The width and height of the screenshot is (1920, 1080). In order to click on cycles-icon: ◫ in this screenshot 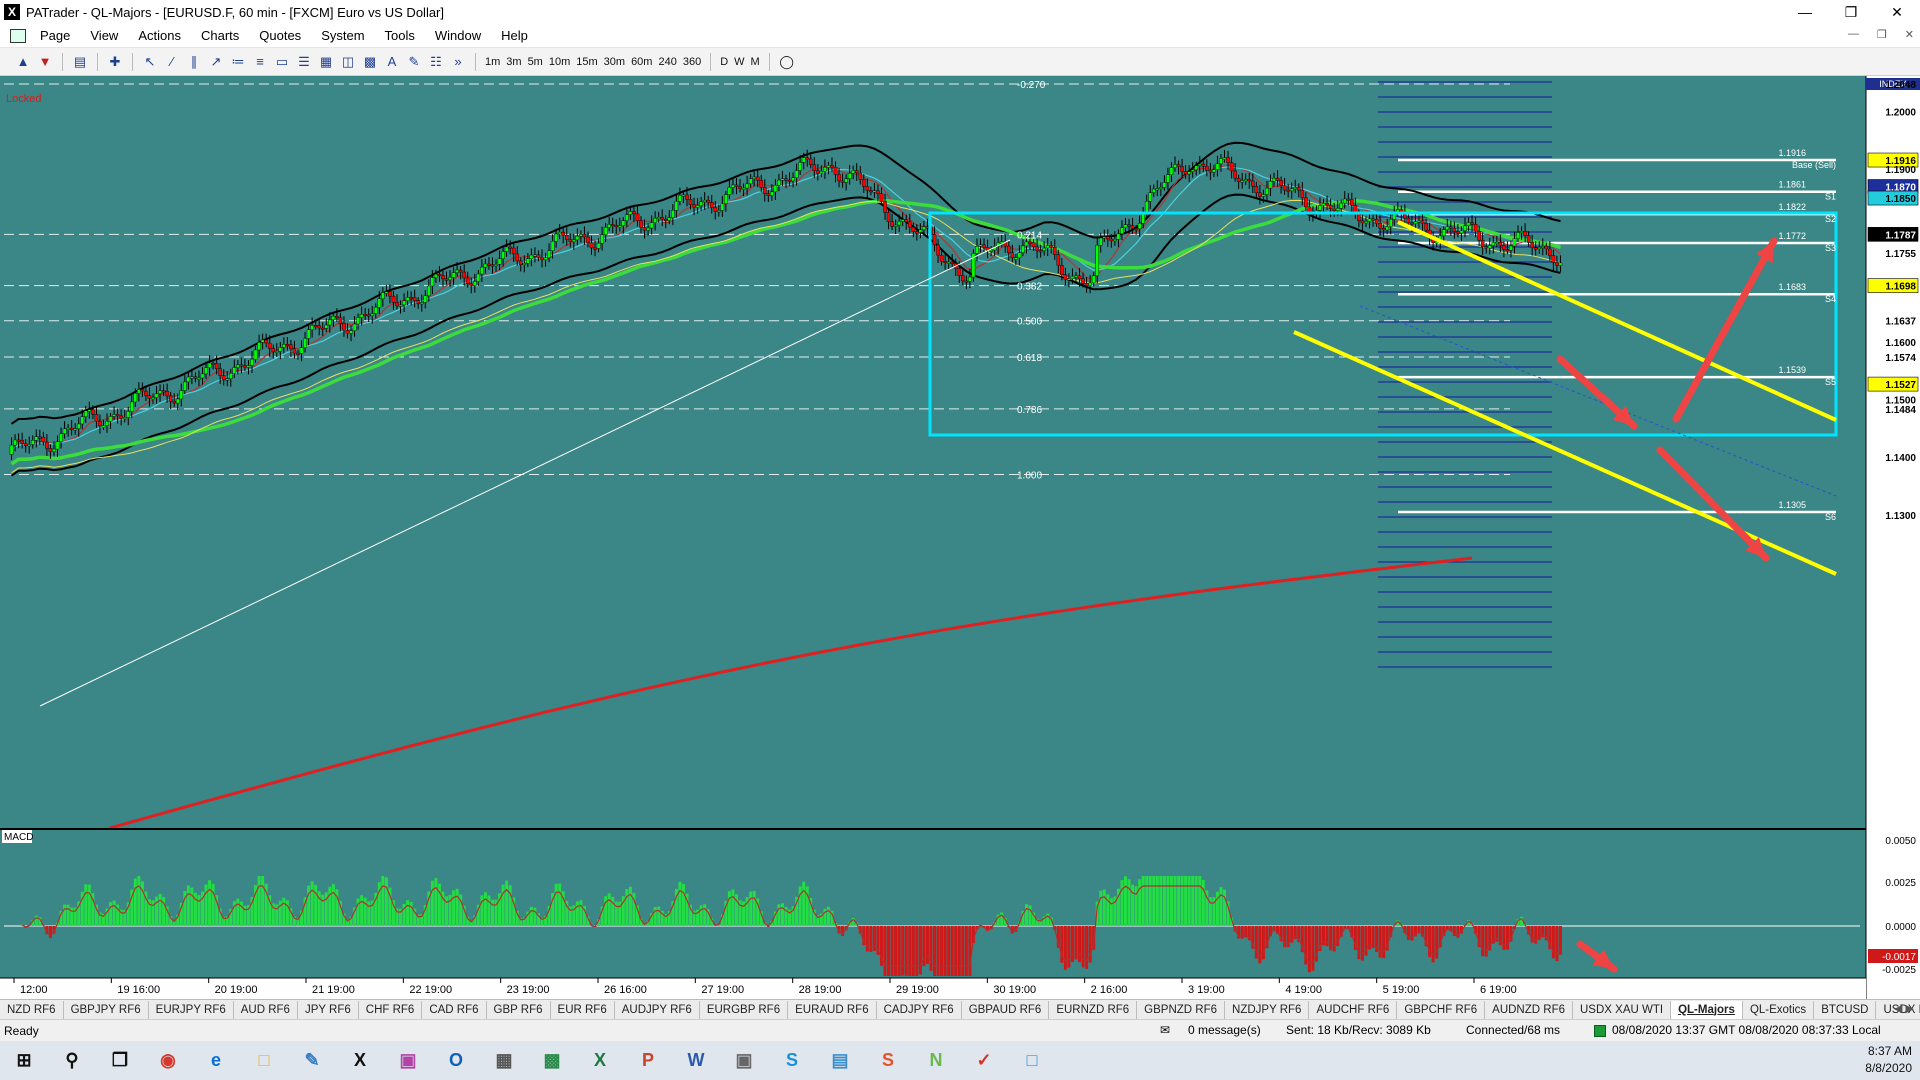, I will do `click(348, 62)`.